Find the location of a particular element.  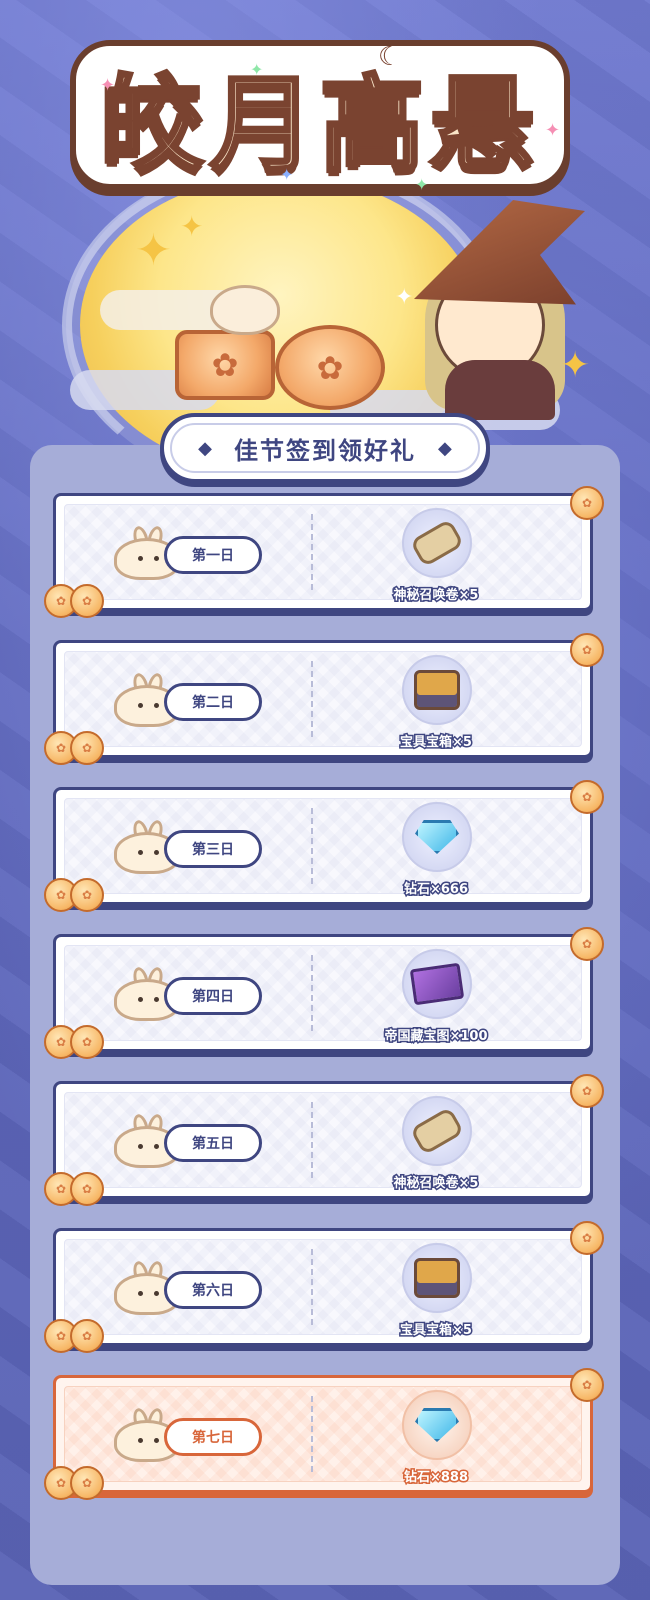

day-label: 第一日 is located at coordinates (213, 555).